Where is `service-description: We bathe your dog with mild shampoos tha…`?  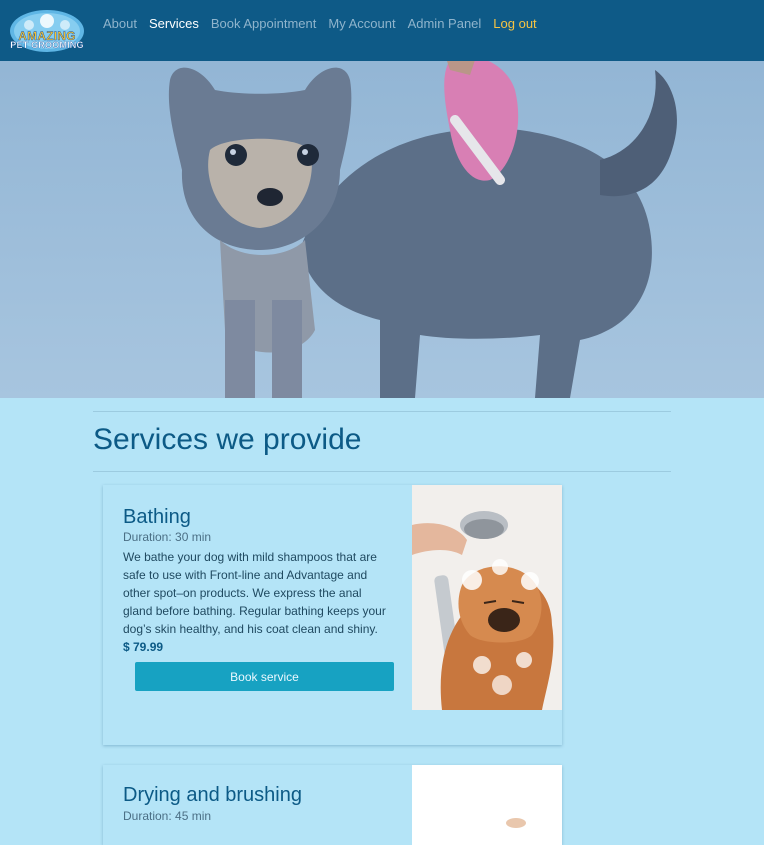 service-description: We bathe your dog with mild shampoos tha… is located at coordinates (254, 593).